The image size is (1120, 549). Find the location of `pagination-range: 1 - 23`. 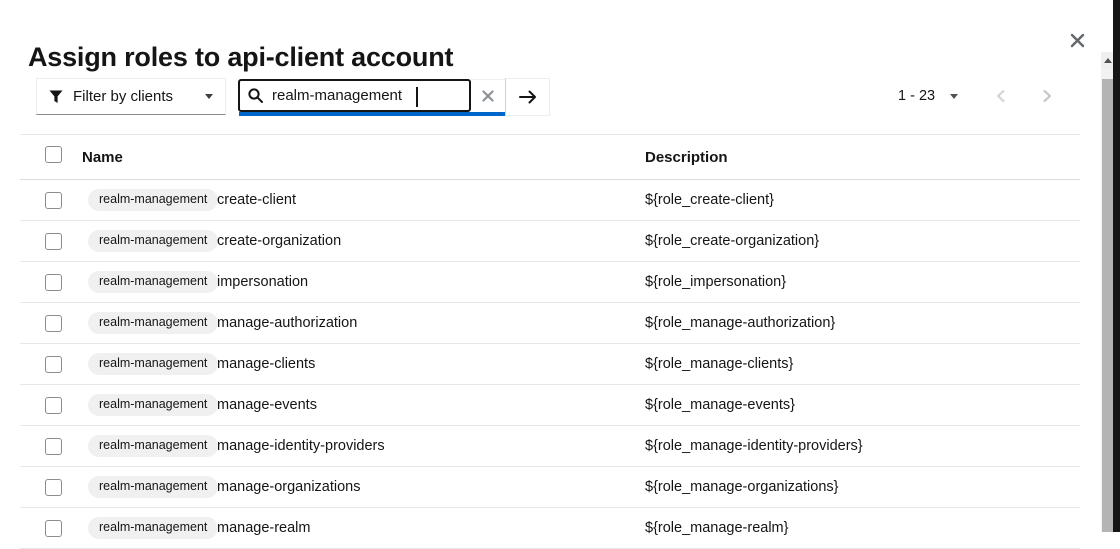

pagination-range: 1 - 23 is located at coordinates (917, 96).